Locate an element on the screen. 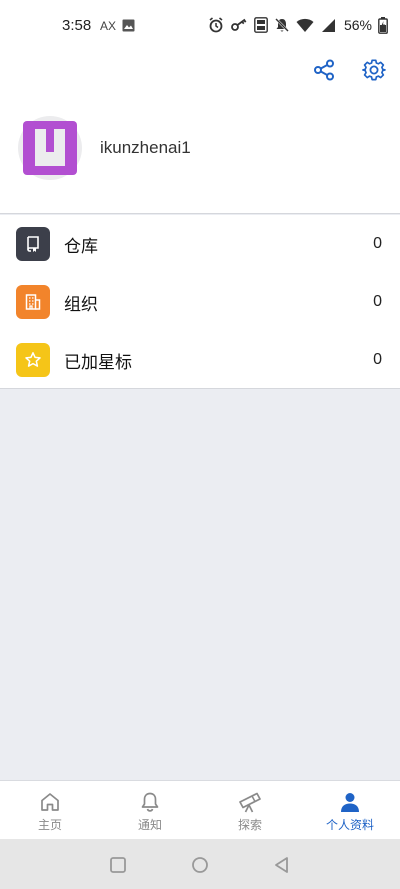 Image resolution: width=400 pixels, height=889 pixels. telescope-icon is located at coordinates (250, 802).